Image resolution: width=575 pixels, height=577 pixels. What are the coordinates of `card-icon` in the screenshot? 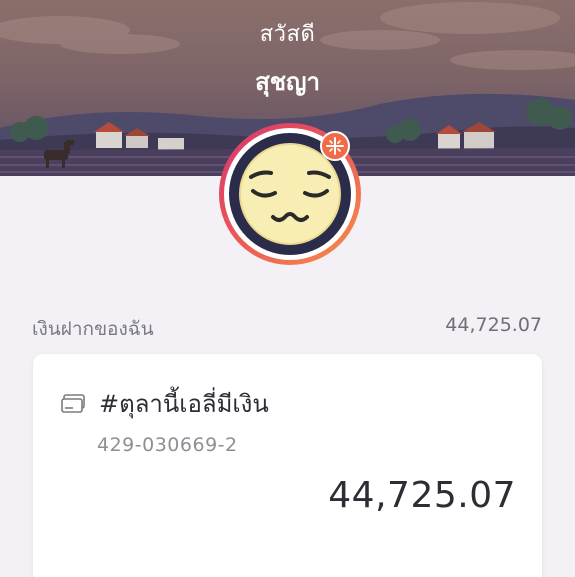 It's located at (74, 406).